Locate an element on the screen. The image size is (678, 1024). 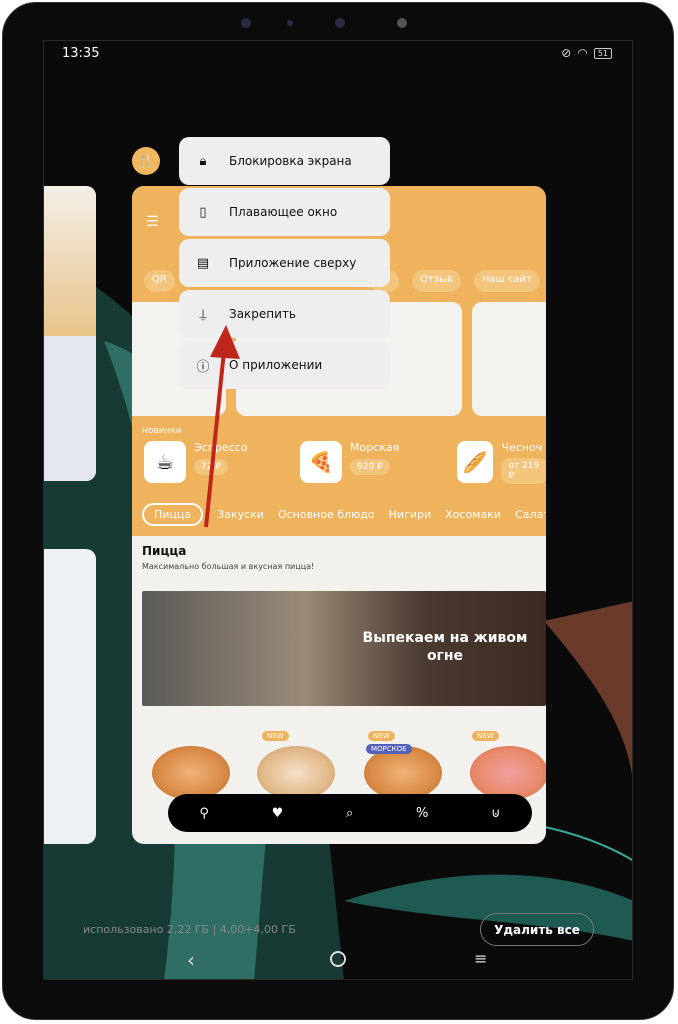
annotation-arrow is located at coordinates (222, 426).